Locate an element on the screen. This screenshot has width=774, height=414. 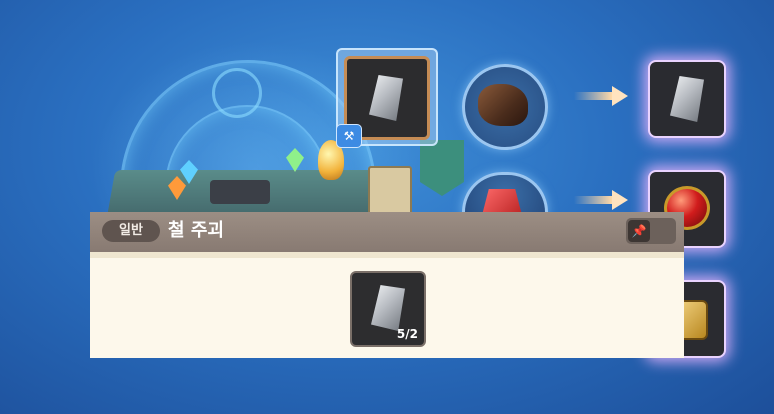
drawer-cabinet is located at coordinates (390, 192).